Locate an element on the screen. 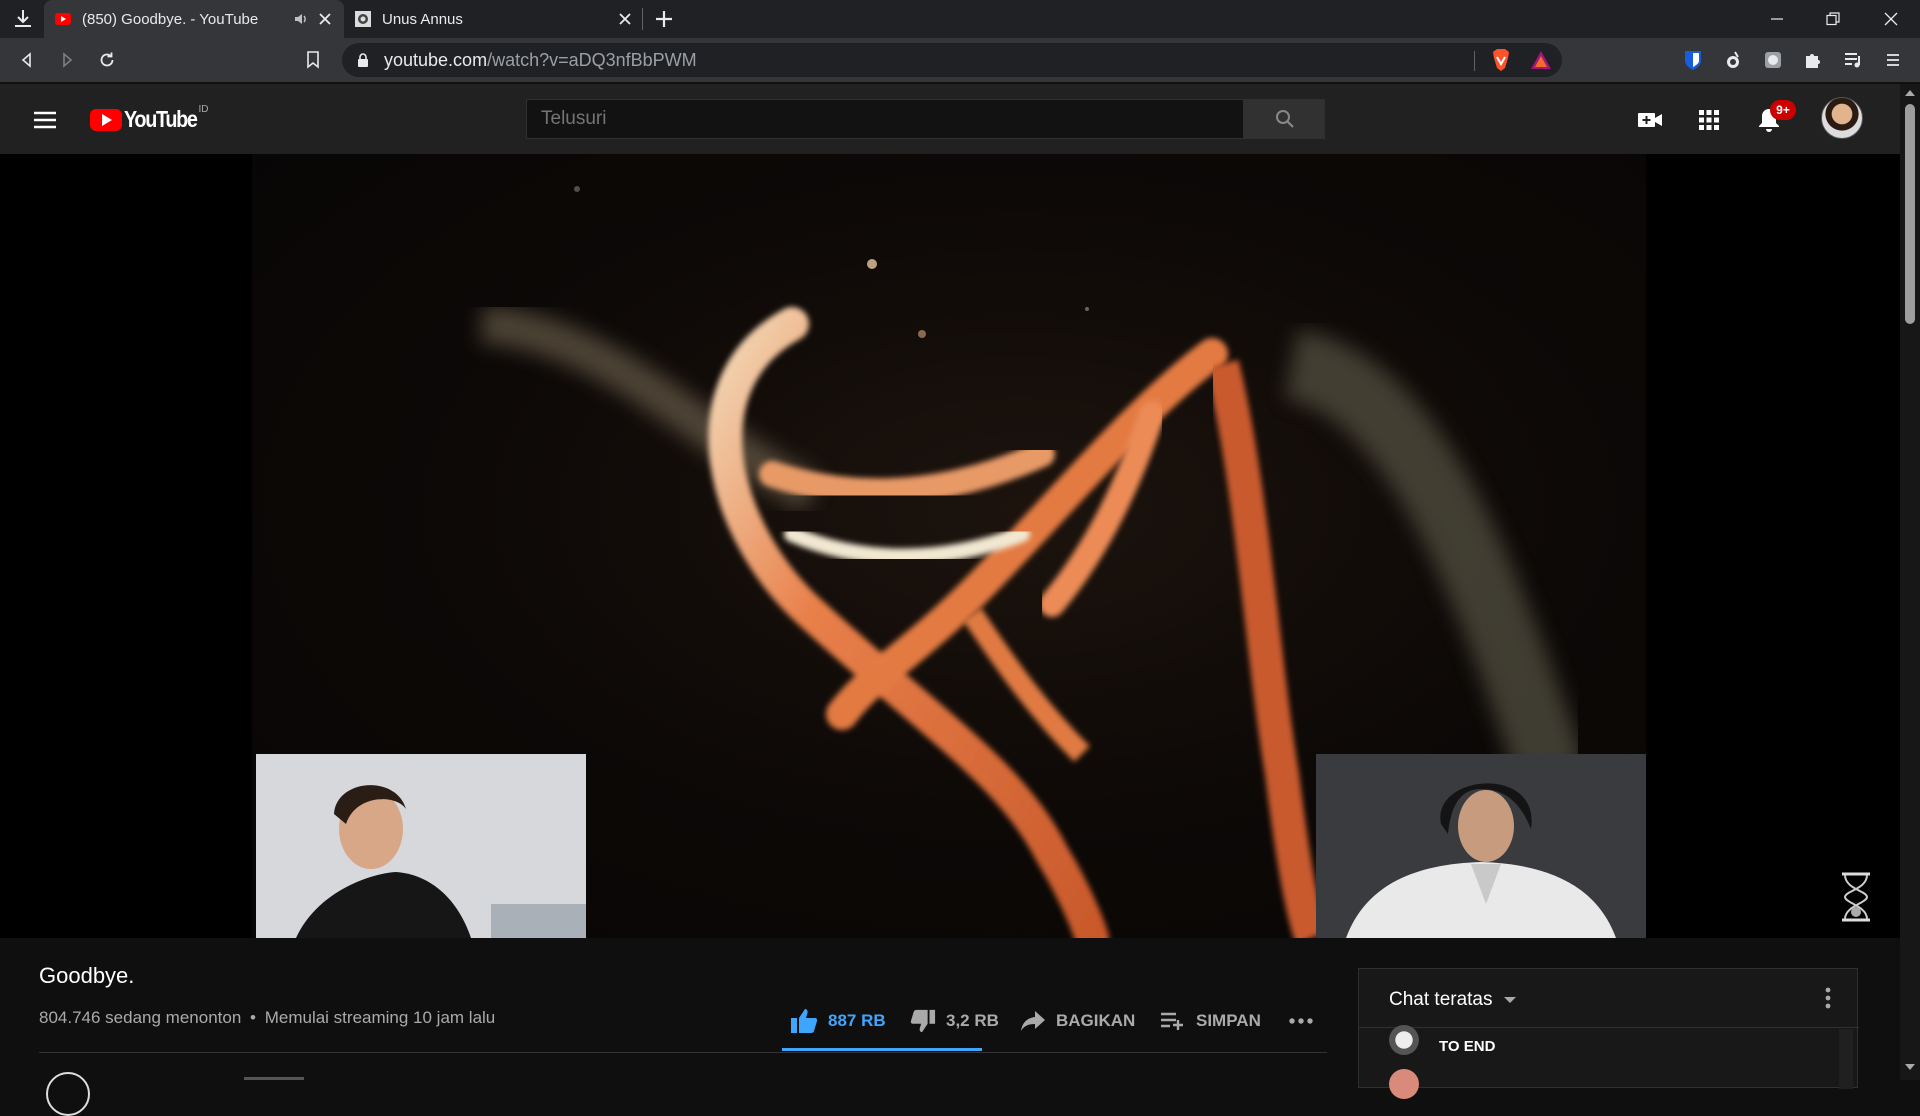 This screenshot has height=1116, width=1920. youtube-logo: YouTube ID is located at coordinates (154, 118).